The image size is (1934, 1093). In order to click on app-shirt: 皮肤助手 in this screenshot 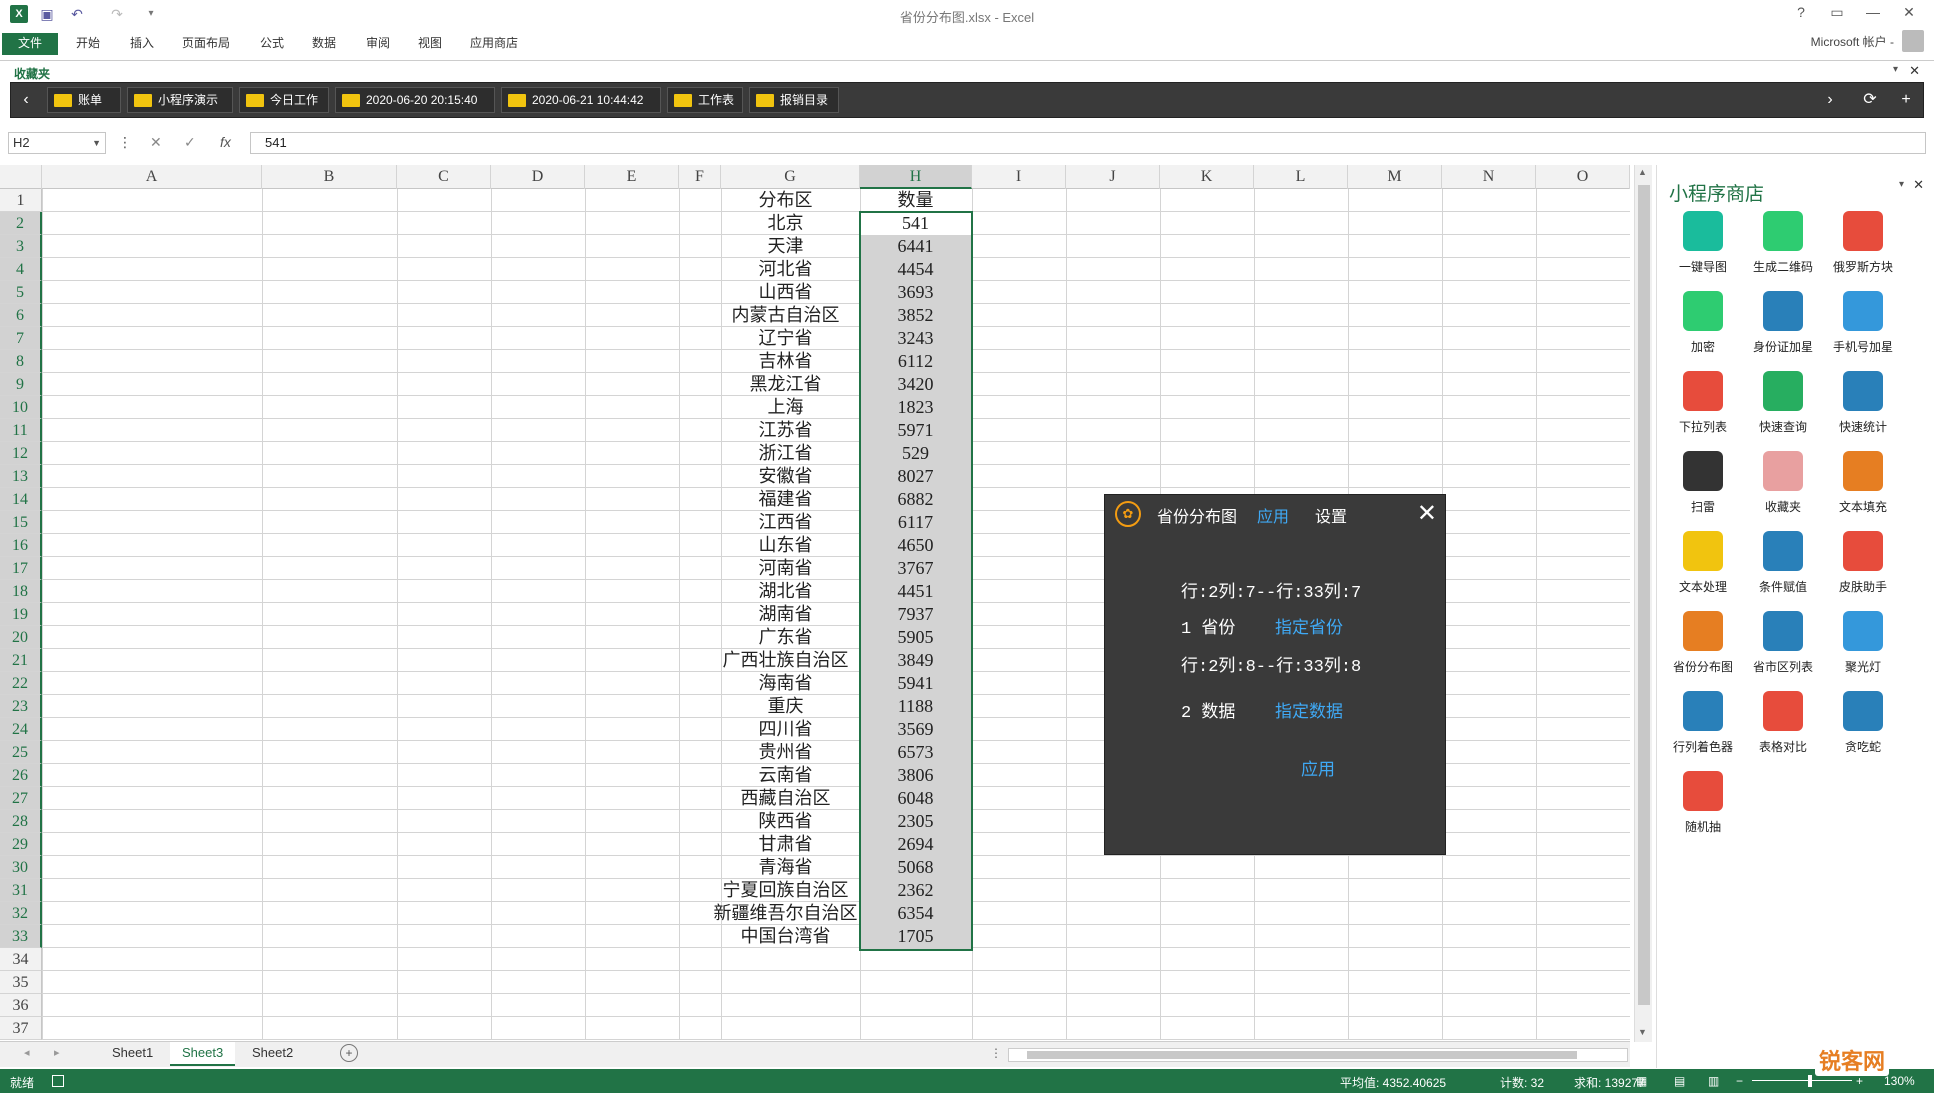, I will do `click(1863, 570)`.